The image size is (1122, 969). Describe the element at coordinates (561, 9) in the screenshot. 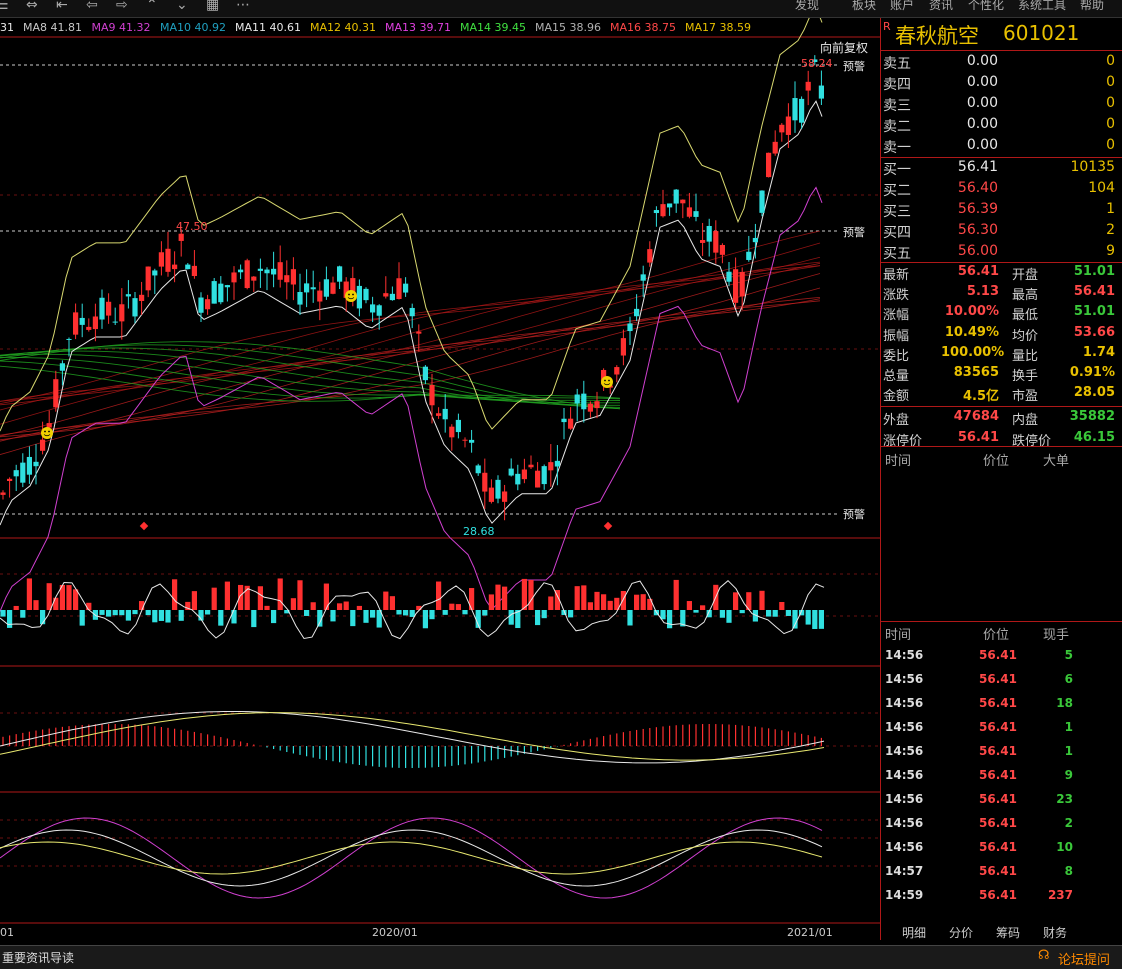

I see `top-toolbar: ☰ ⇔ ⇤ ⇦ ⇨ ⌃ ⌄ ▦ ⋯ 发现 板块 账户 资讯 个性化 系统工具 帮助` at that location.